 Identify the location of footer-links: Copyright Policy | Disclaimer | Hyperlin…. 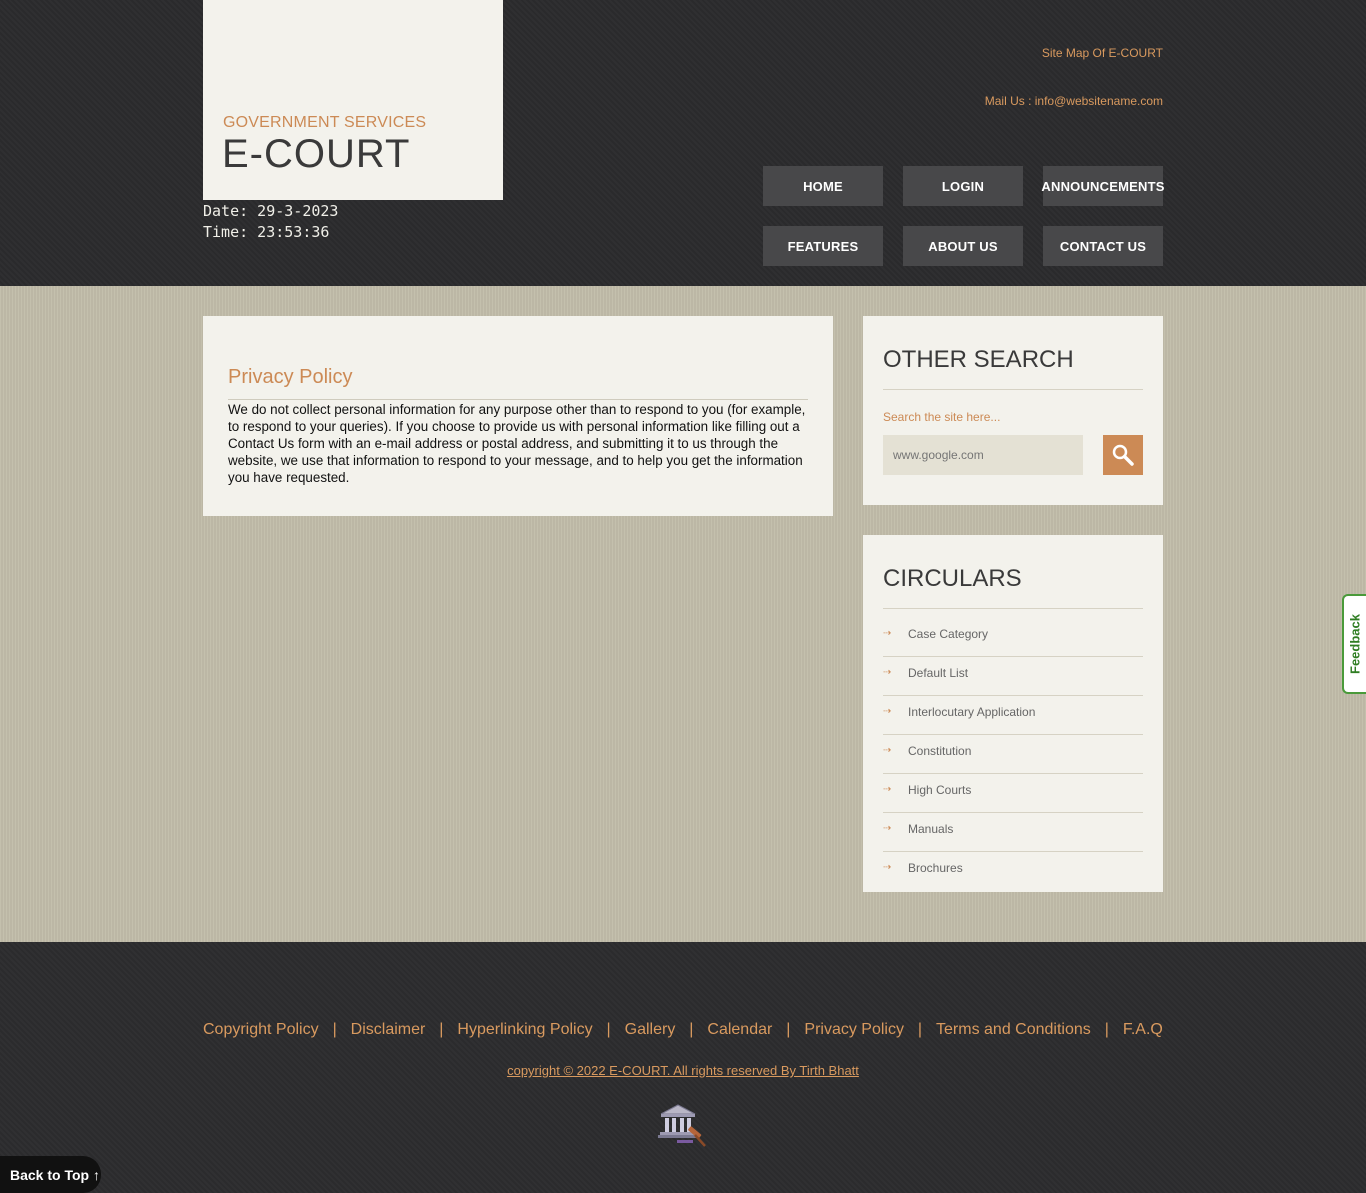
(683, 1030).